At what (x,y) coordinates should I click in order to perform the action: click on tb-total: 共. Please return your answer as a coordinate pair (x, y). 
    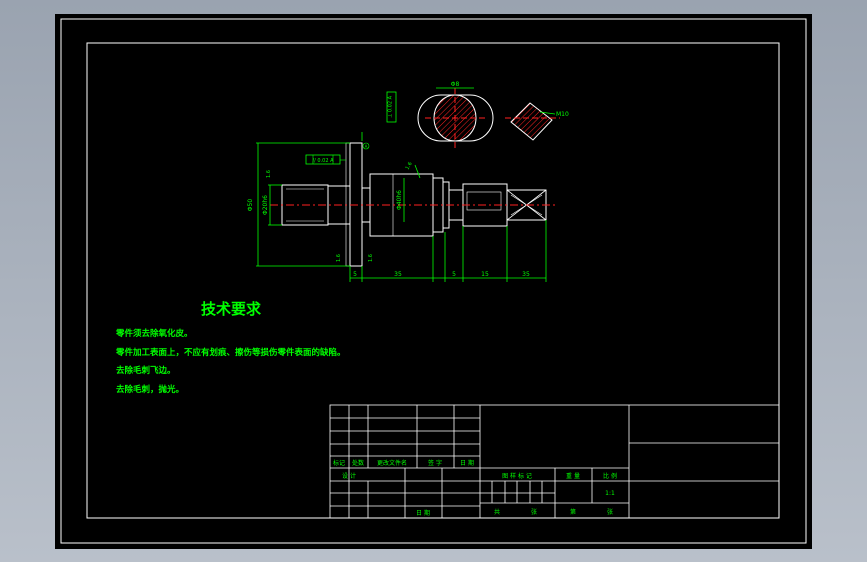
    Looking at the image, I should click on (497, 512).